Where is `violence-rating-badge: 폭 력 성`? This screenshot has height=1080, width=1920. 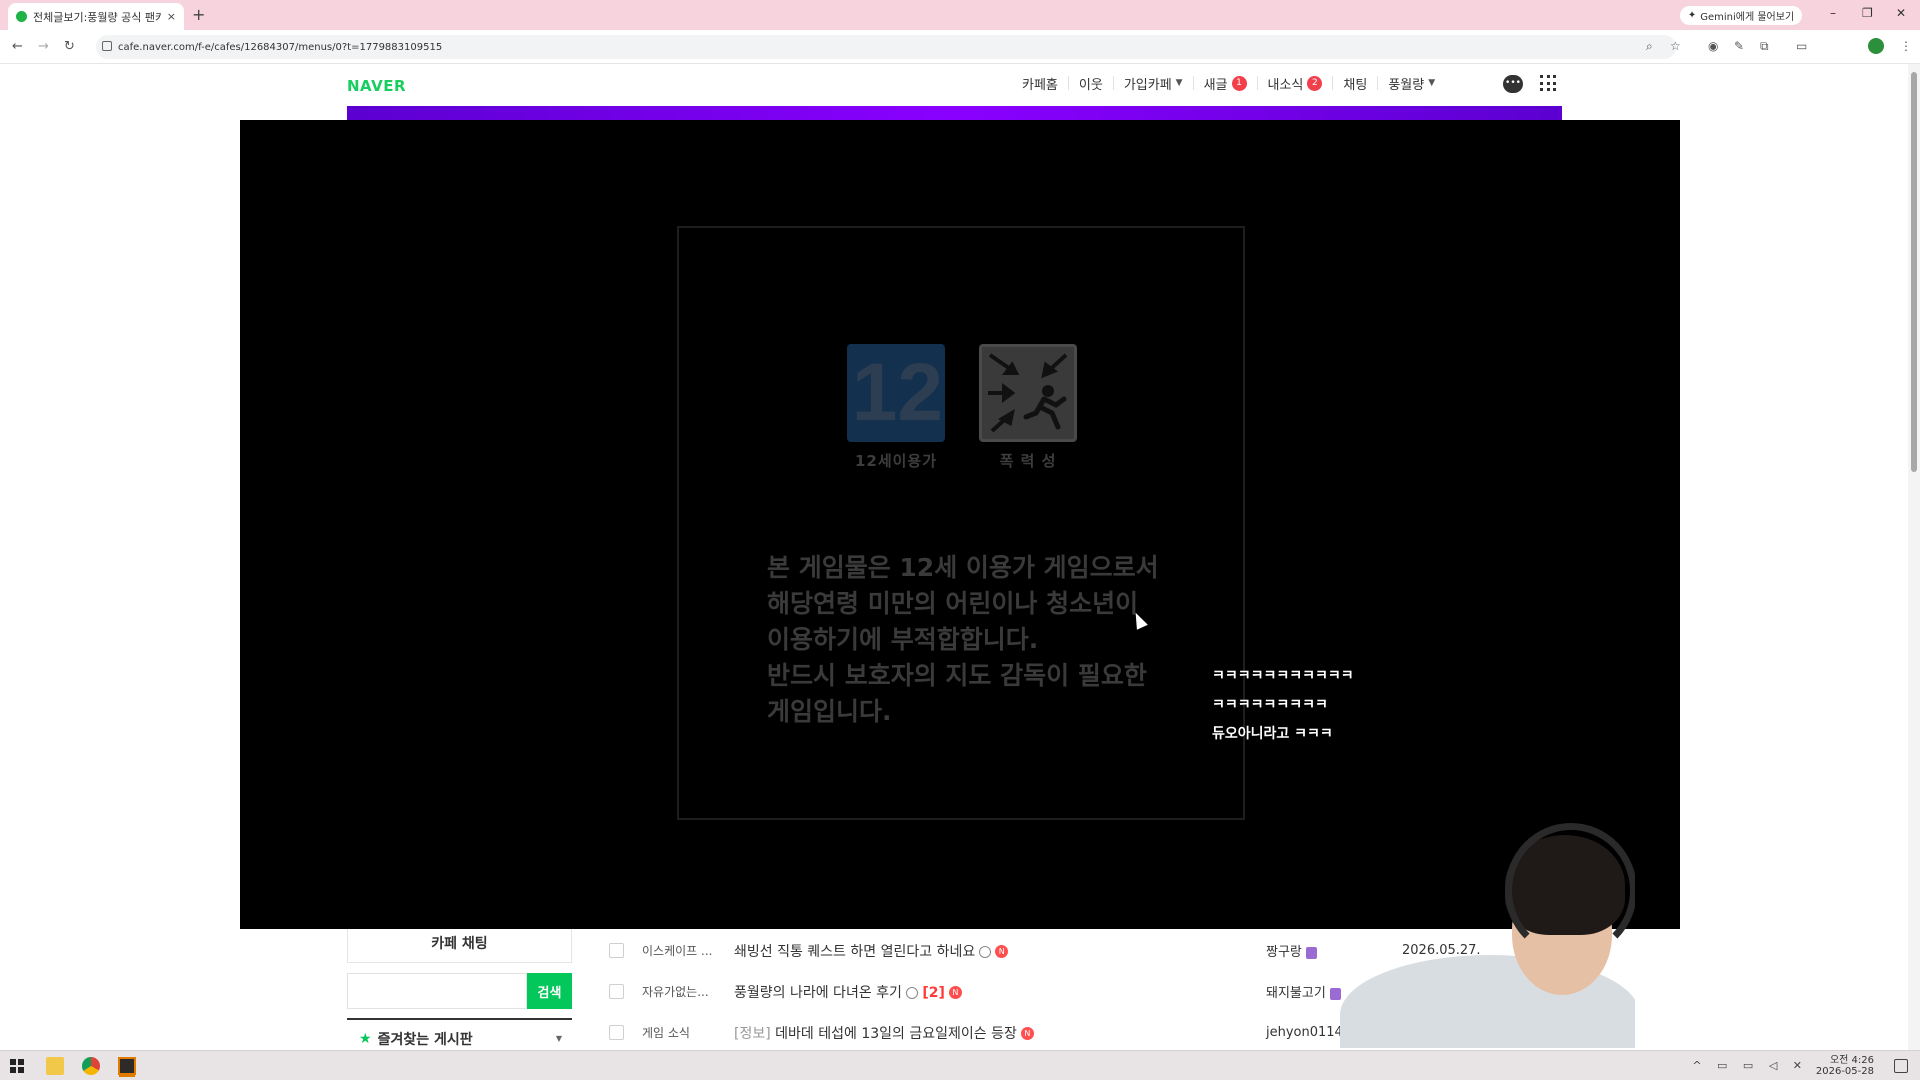 violence-rating-badge: 폭 력 성 is located at coordinates (1028, 407).